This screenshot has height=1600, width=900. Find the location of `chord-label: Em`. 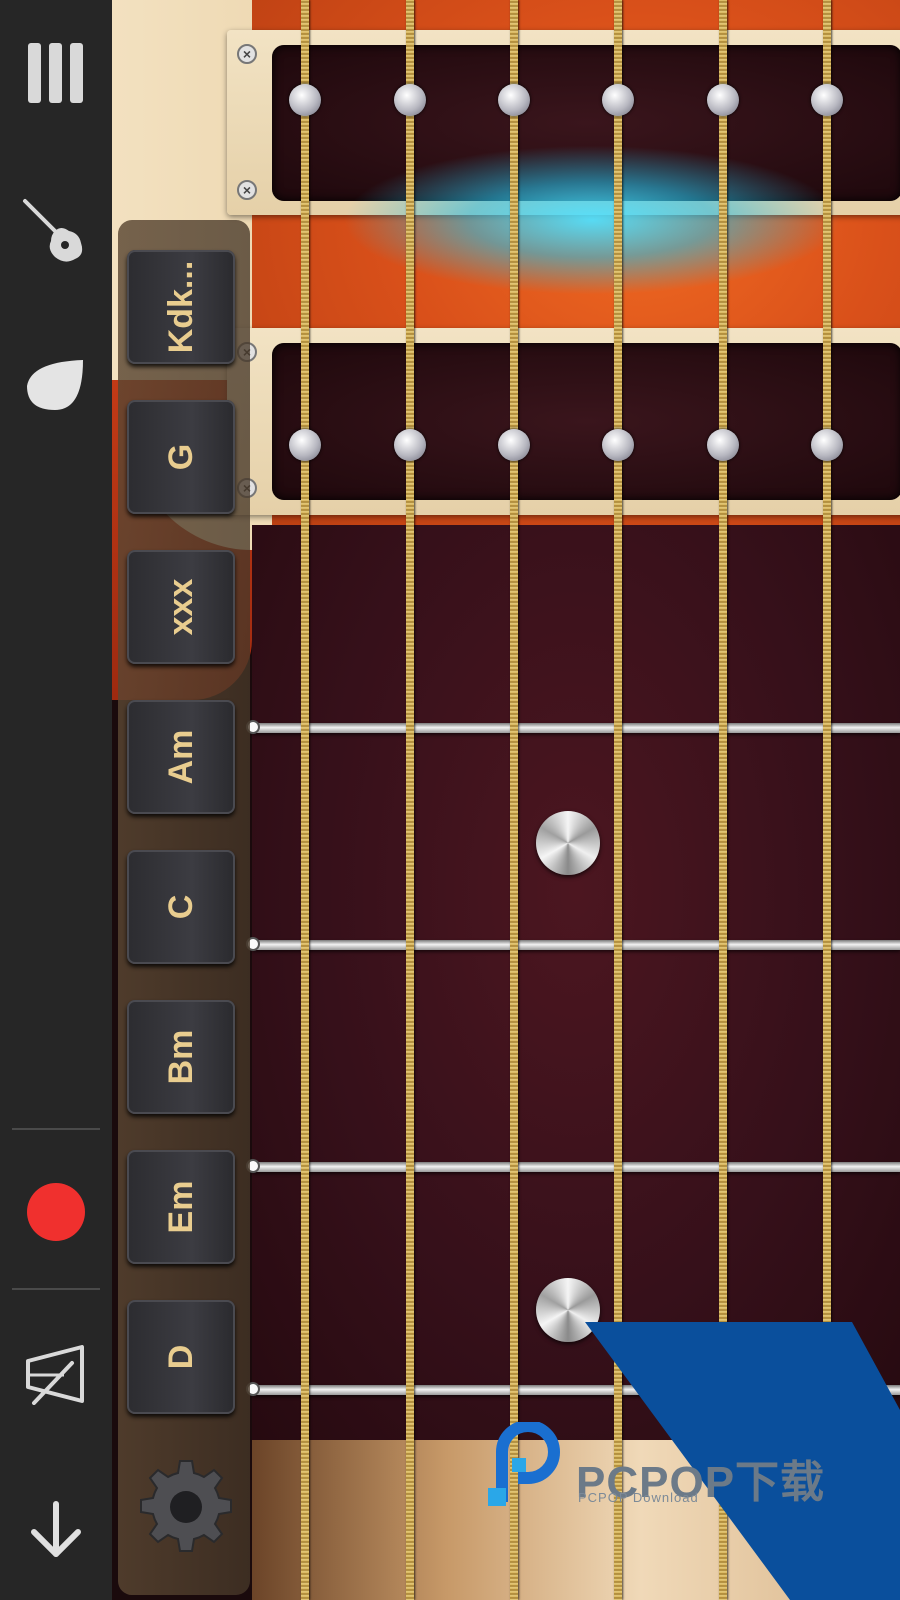

chord-label: Em is located at coordinates (180, 1207).